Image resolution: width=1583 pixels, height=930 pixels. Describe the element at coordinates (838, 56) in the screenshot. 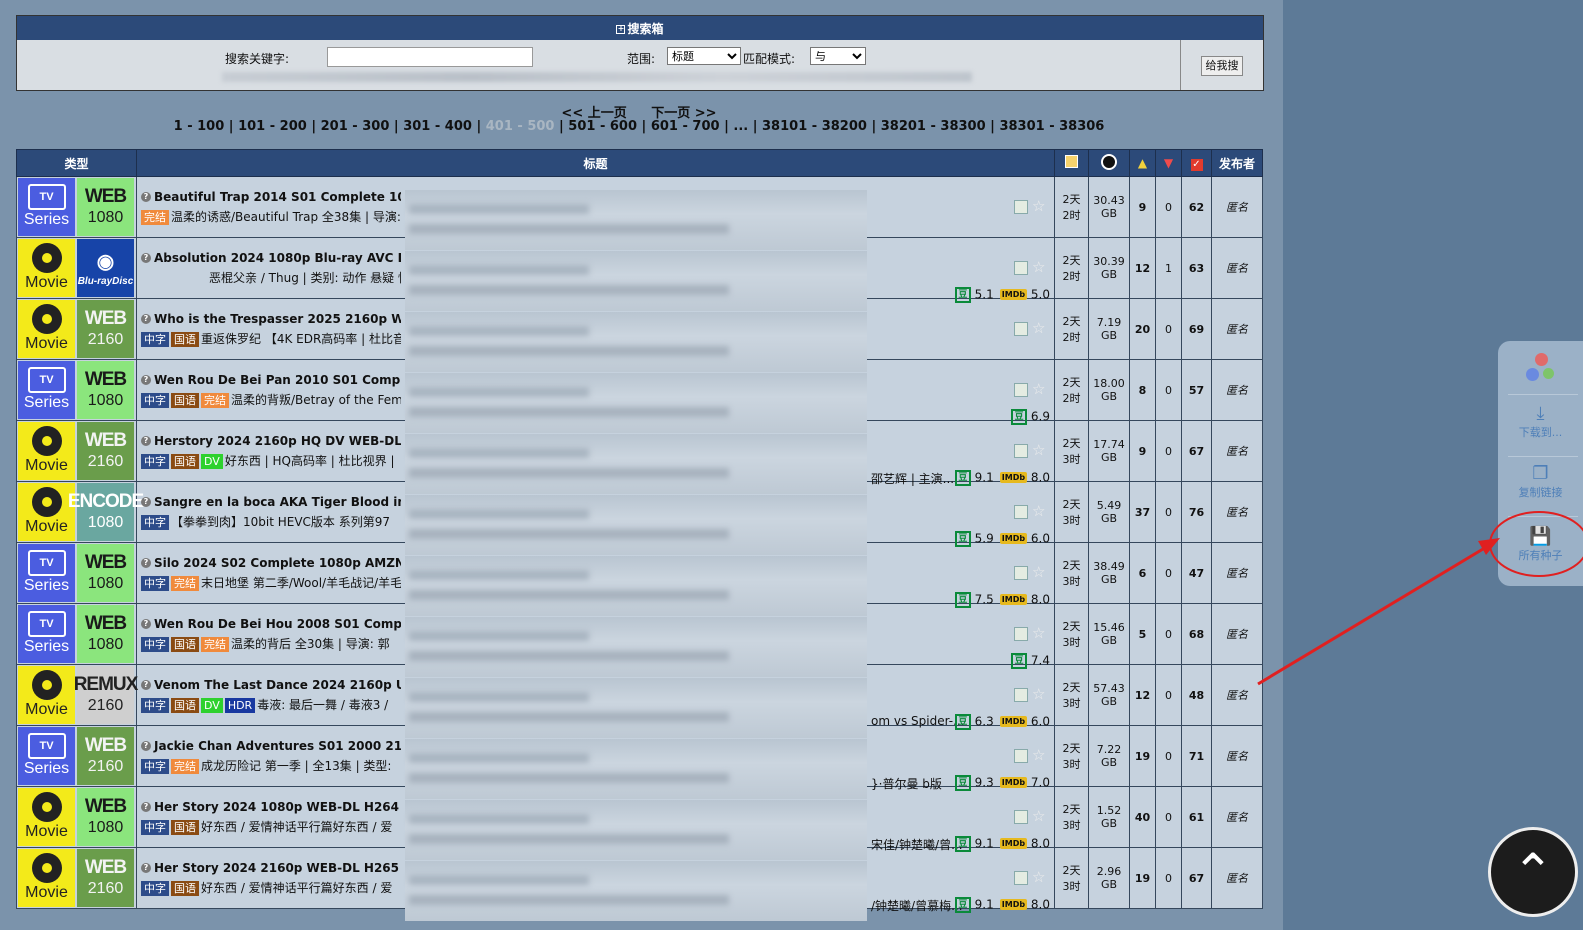

I see `match-select: 与` at that location.